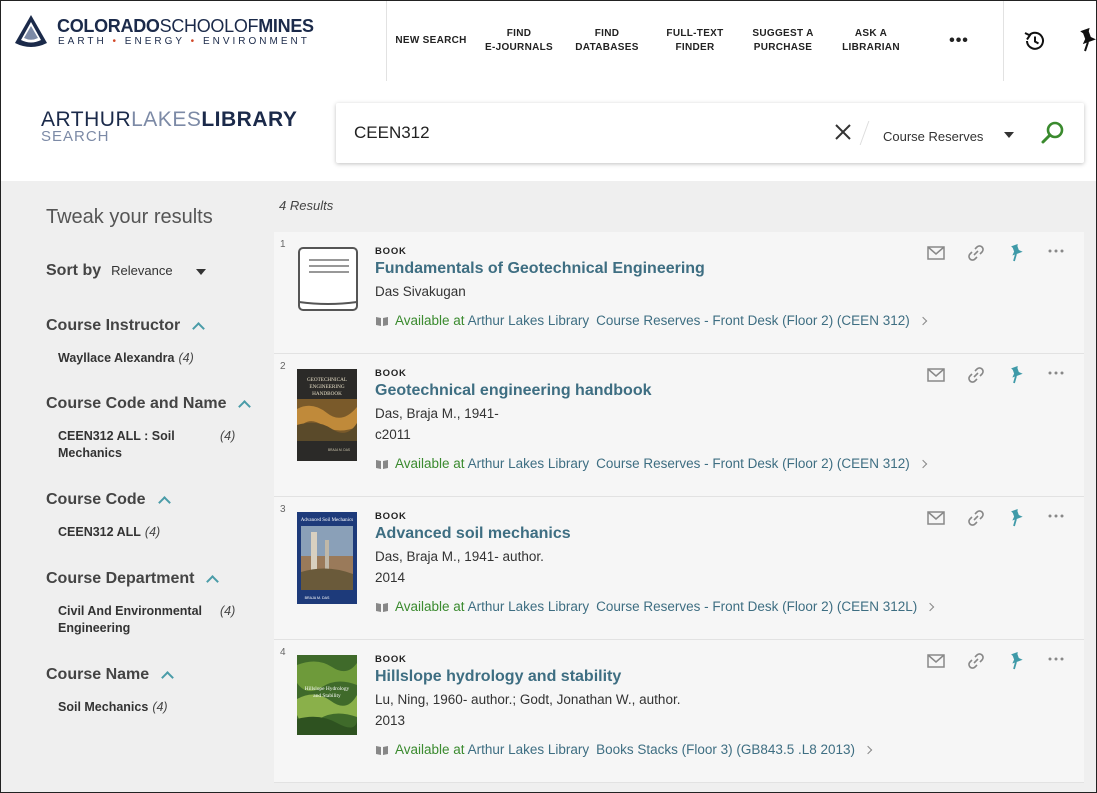 The height and width of the screenshot is (793, 1097). Describe the element at coordinates (1003, 41) in the screenshot. I see `nav-divider` at that location.